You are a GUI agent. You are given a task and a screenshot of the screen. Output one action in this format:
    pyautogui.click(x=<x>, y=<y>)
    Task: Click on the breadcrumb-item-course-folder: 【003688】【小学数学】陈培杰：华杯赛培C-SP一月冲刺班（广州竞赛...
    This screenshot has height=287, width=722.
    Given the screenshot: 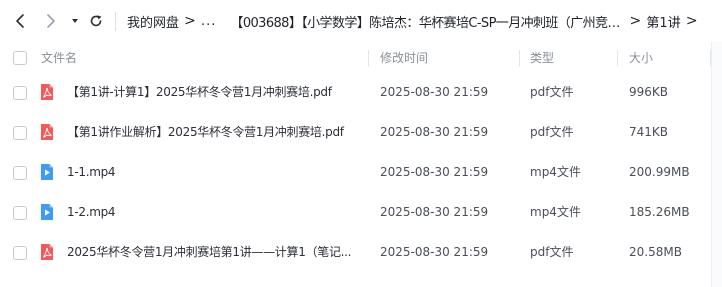 What is the action you would take?
    pyautogui.click(x=427, y=21)
    